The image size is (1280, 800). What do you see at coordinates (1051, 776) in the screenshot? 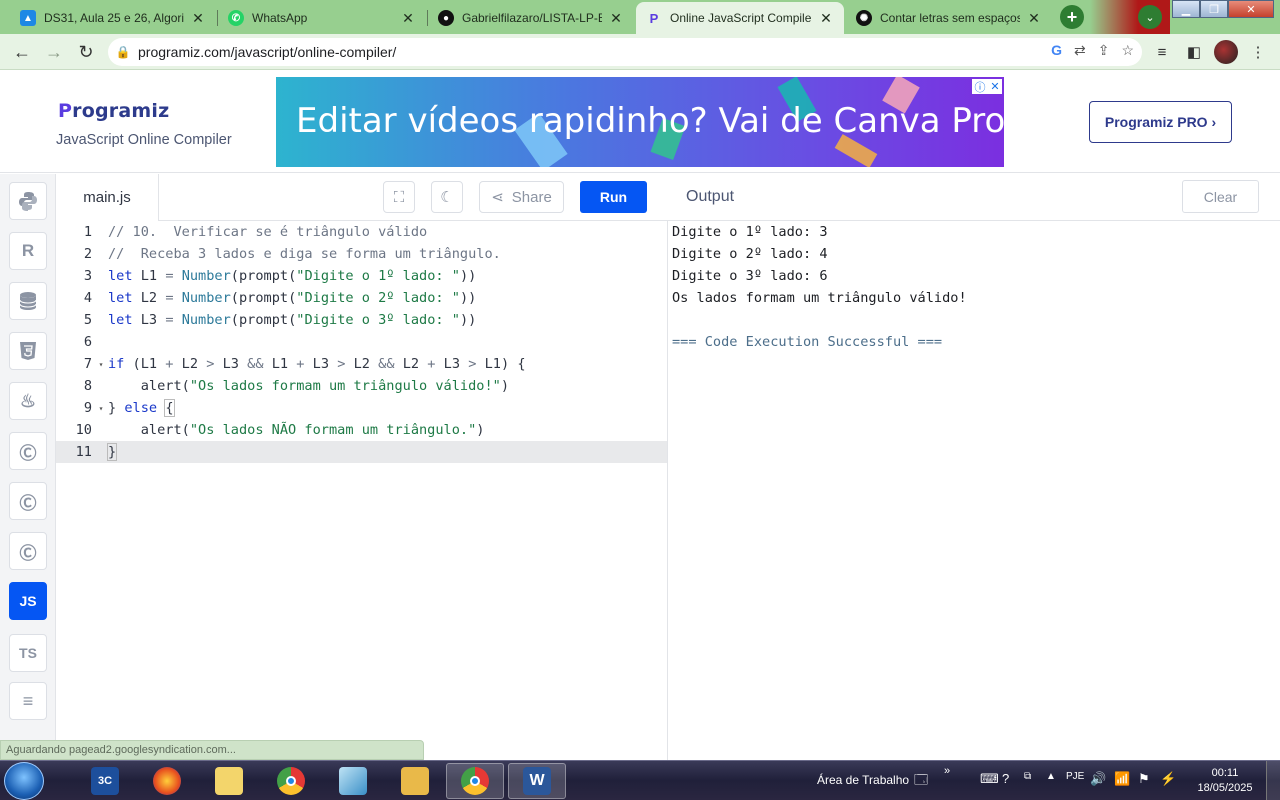
I see `show-hidden-icons: ▲` at bounding box center [1051, 776].